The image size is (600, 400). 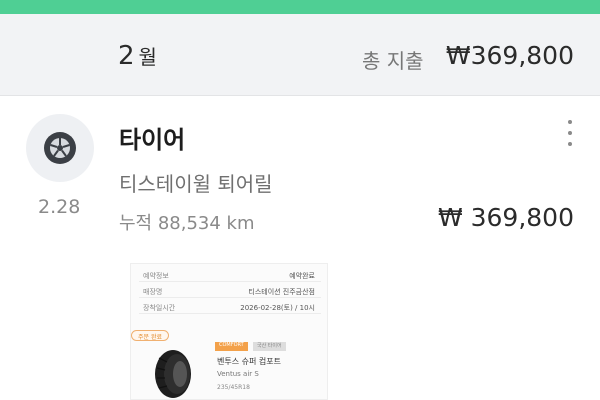 What do you see at coordinates (302, 276) in the screenshot?
I see `receipt-row-value: 예약완료` at bounding box center [302, 276].